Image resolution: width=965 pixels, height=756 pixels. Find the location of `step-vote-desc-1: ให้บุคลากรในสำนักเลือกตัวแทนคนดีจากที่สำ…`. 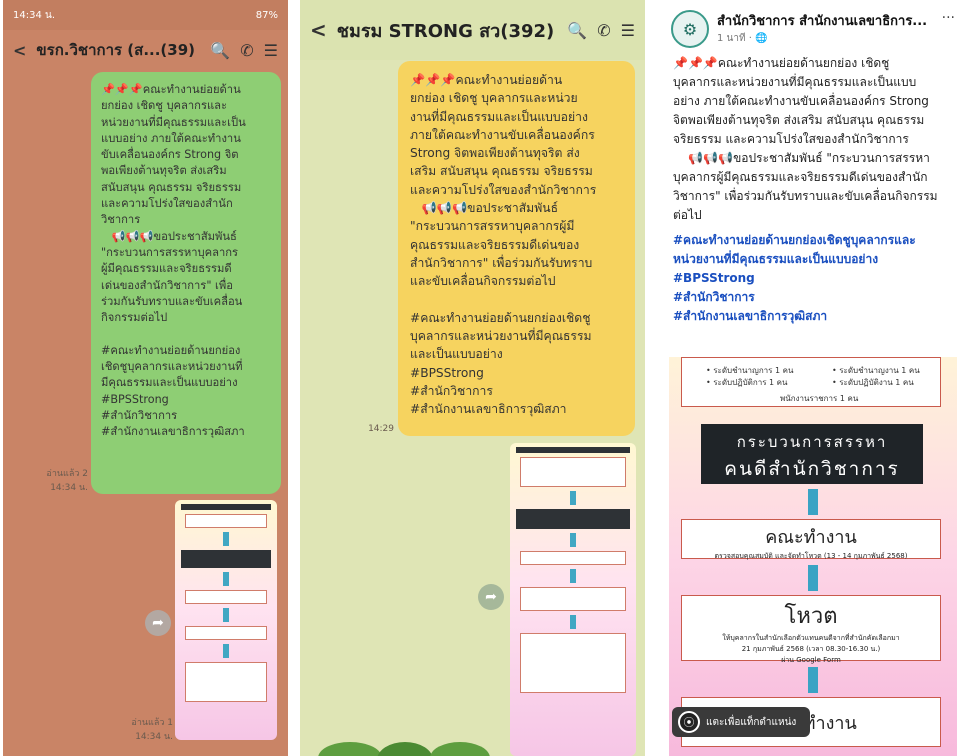

step-vote-desc-1: ให้บุคลากรในสำนักเลือกตัวแทนคนดีจากที่สำ… is located at coordinates (811, 638).